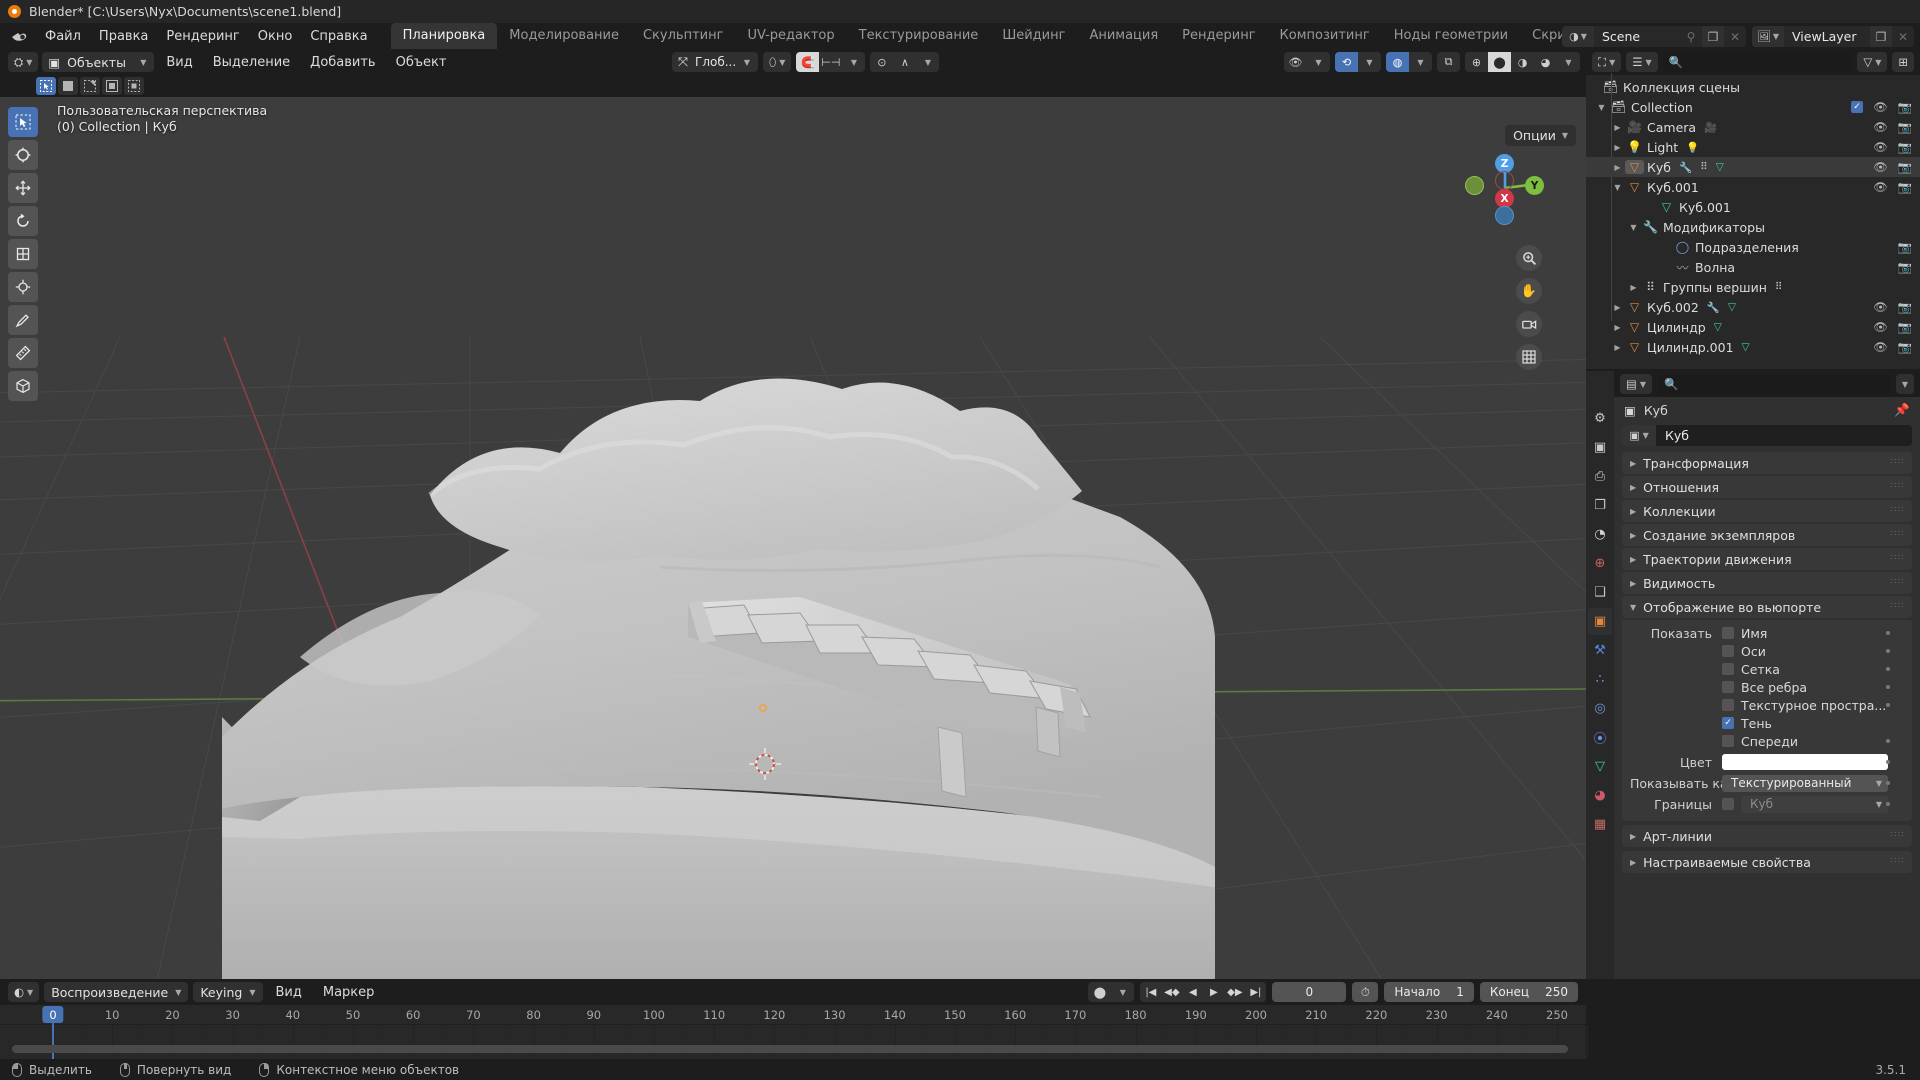 Image resolution: width=1920 pixels, height=1080 pixels. I want to click on snapping-group: 🧲 ⊢⊣ ▼, so click(831, 62).